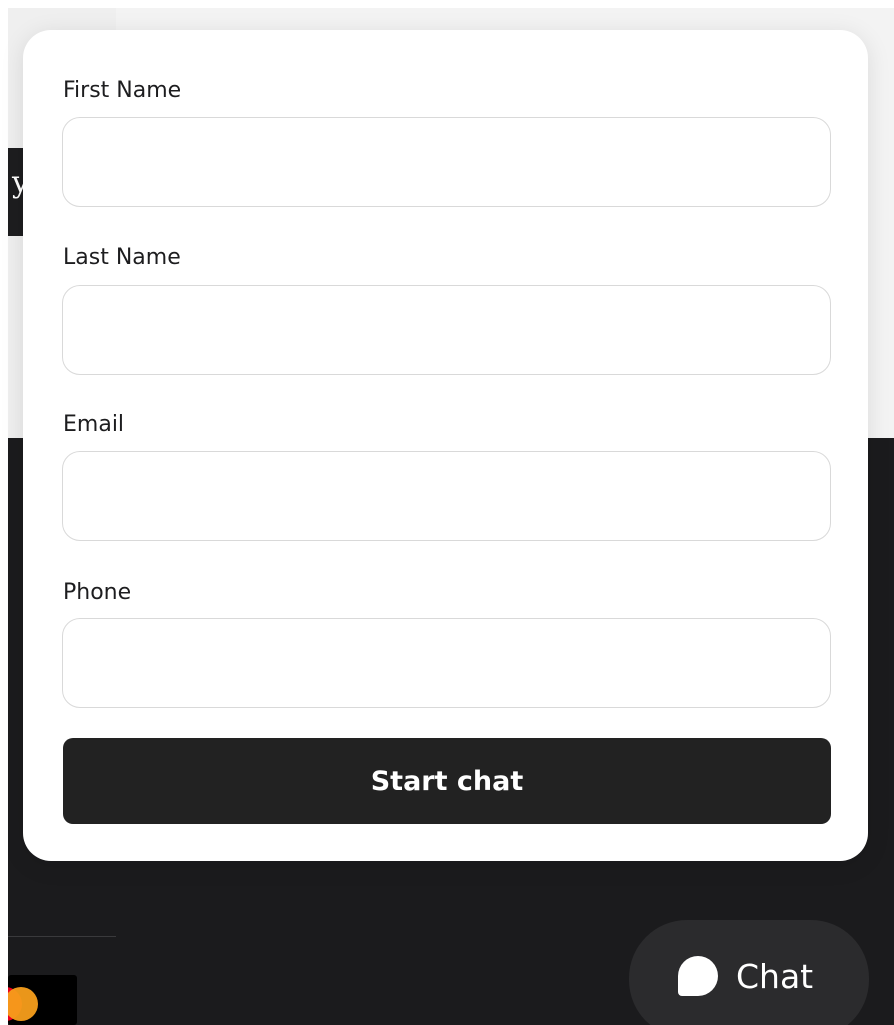  Describe the element at coordinates (62, 936) in the screenshot. I see `footer-divider` at that location.